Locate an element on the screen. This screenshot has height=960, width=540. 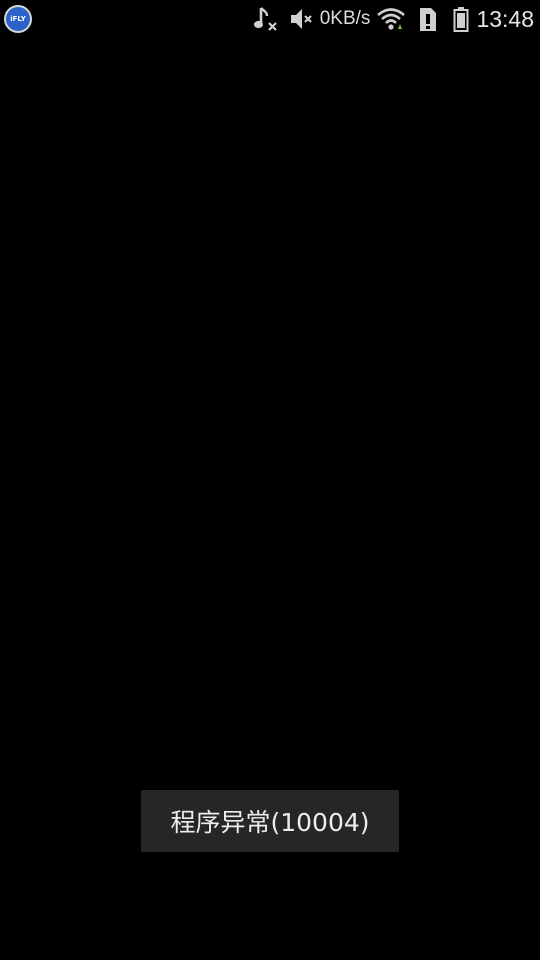
app-logo-text: iFLY is located at coordinates (18, 19).